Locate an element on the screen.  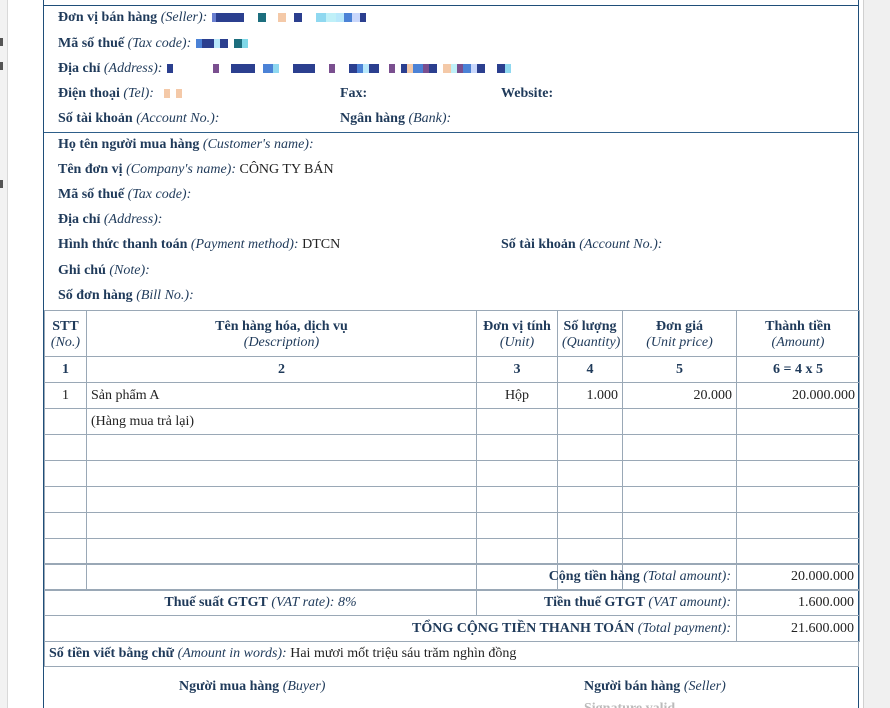
redacted-seller-tax is located at coordinates (221, 44).